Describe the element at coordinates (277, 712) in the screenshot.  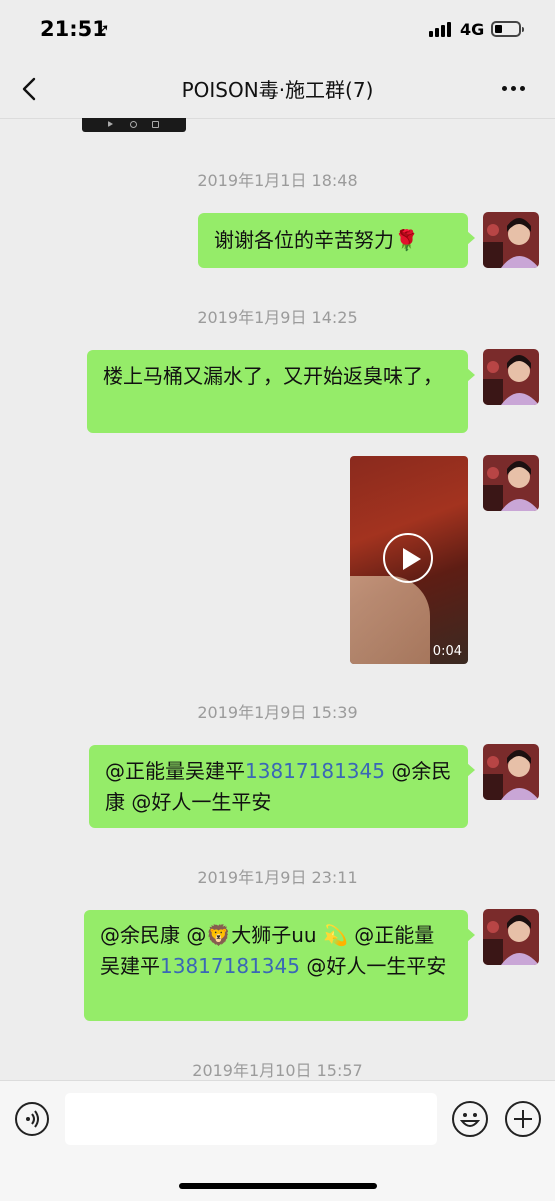
I see `timestamp: 2019年1月9日 15:39` at that location.